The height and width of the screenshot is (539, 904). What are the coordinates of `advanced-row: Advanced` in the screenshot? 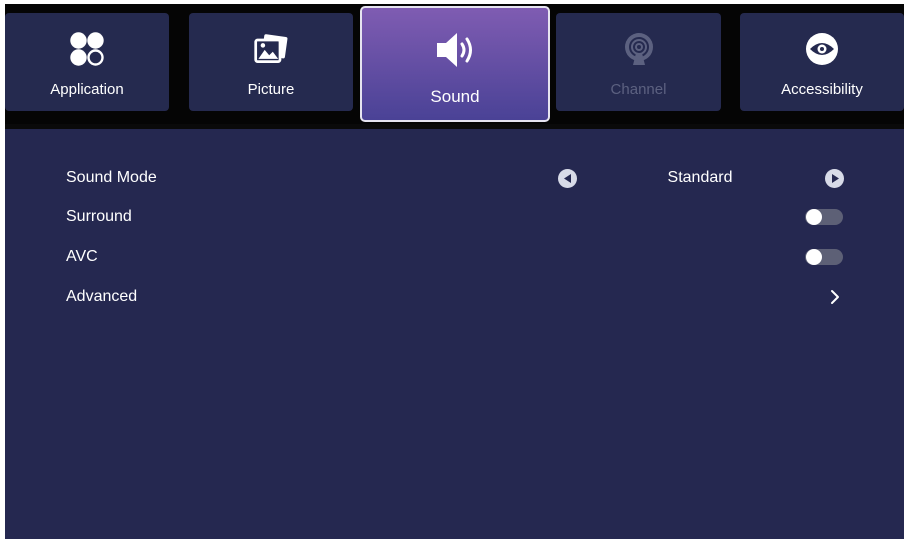 It's located at (454, 297).